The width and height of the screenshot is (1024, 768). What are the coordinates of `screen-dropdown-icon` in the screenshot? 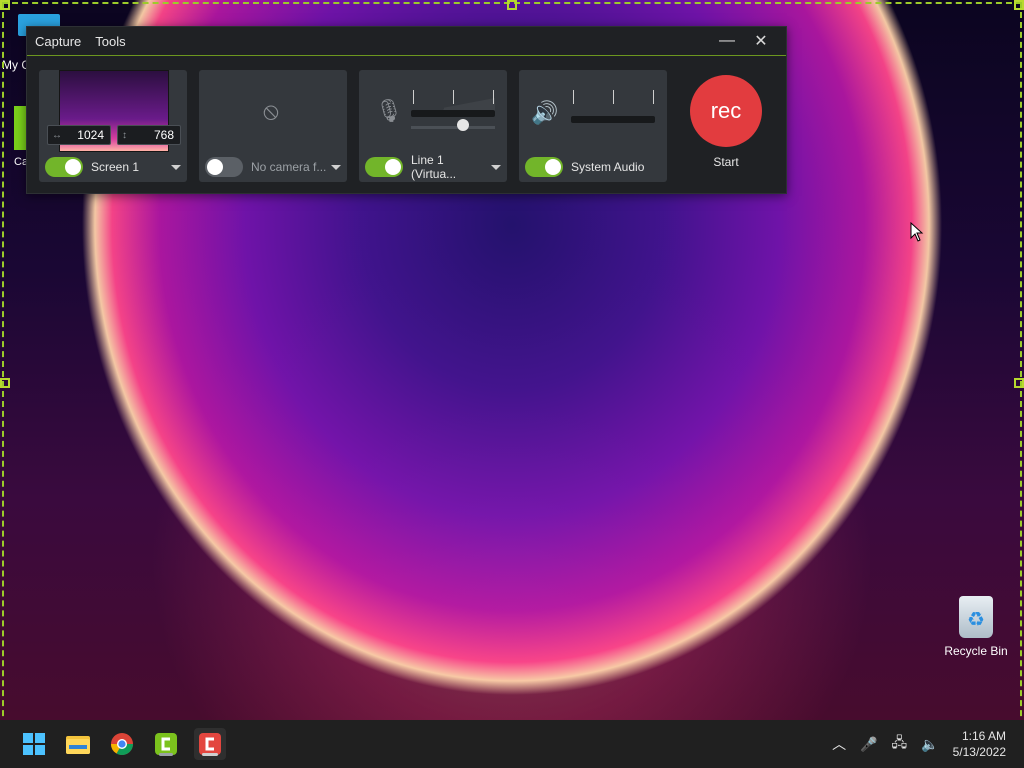 It's located at (176, 167).